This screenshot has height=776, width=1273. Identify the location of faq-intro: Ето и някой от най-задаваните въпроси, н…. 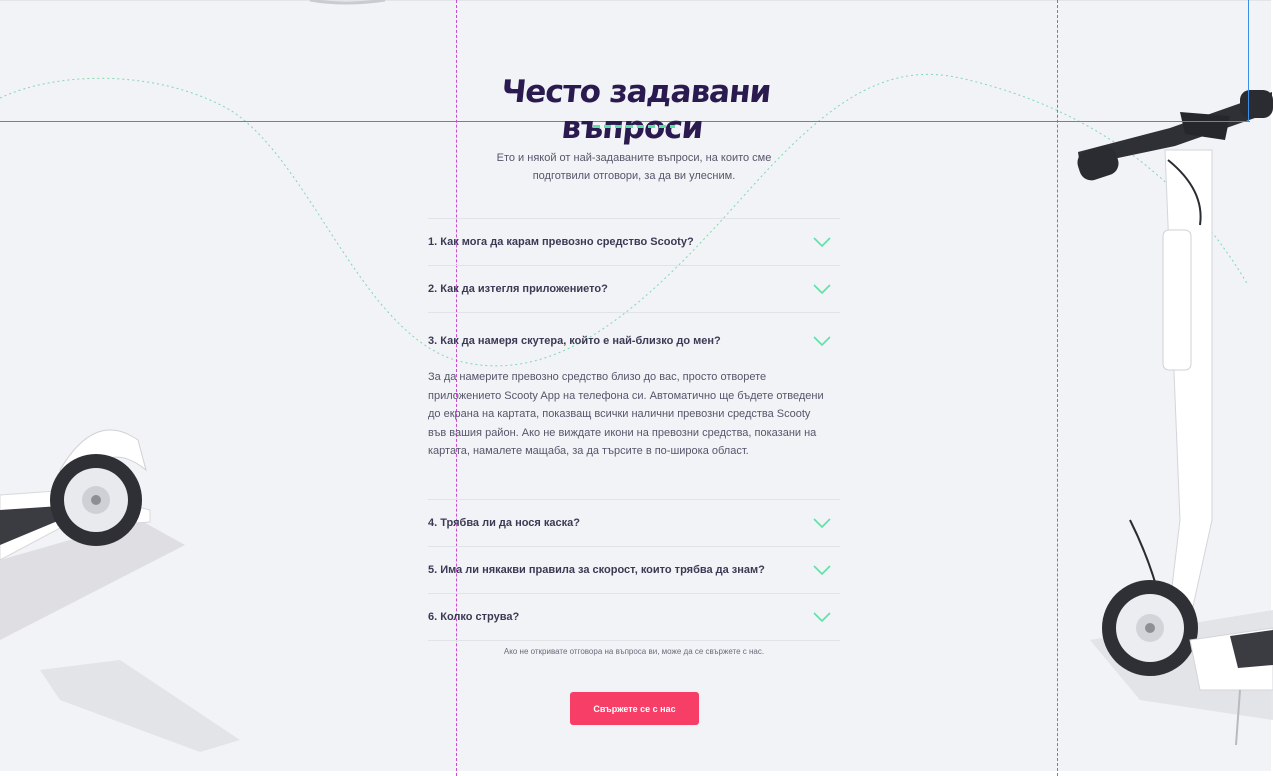
(634, 167).